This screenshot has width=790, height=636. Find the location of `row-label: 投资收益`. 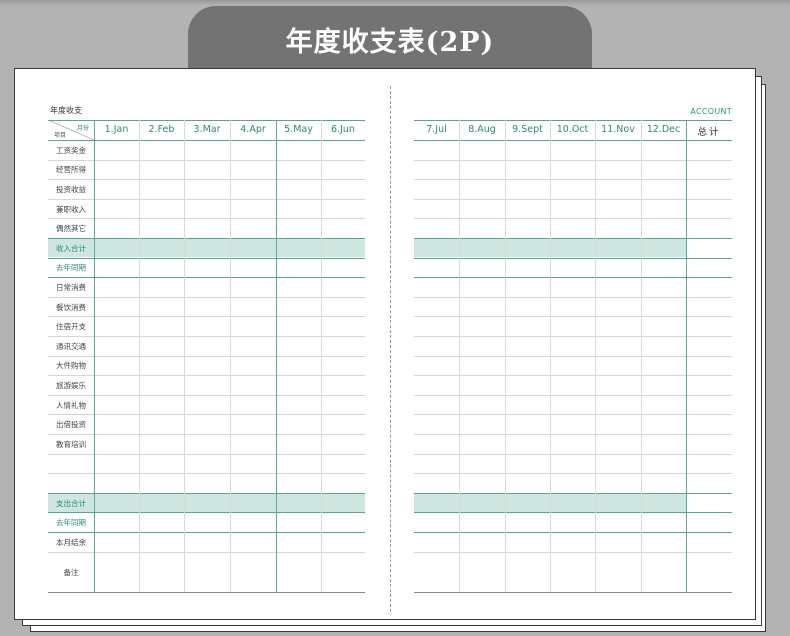

row-label: 投资收益 is located at coordinates (71, 189).